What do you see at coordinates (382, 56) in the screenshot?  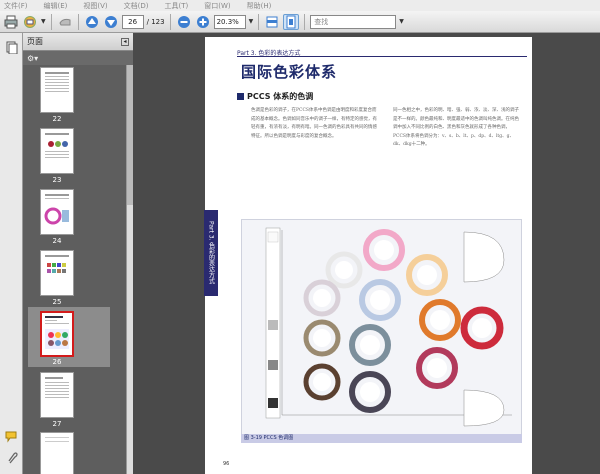 I see `header-rule` at bounding box center [382, 56].